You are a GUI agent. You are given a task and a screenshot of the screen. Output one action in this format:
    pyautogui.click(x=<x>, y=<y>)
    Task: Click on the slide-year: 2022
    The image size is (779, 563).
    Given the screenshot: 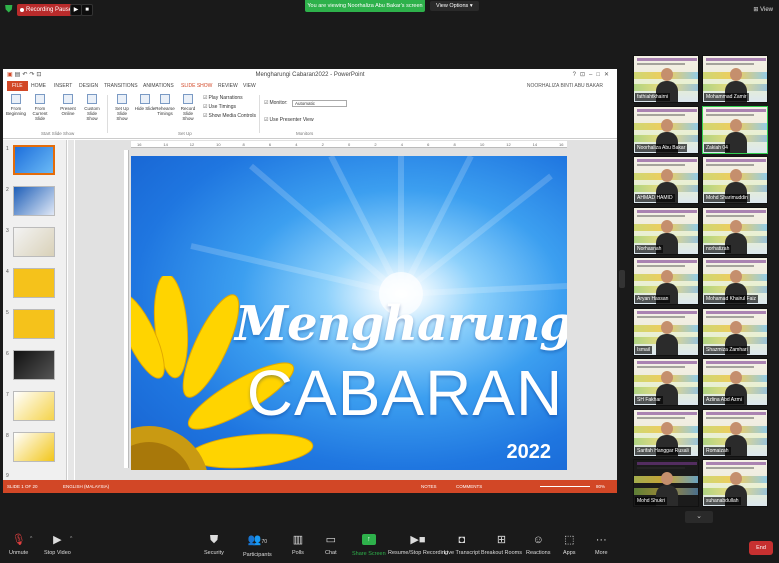 What is the action you would take?
    pyautogui.click(x=529, y=452)
    